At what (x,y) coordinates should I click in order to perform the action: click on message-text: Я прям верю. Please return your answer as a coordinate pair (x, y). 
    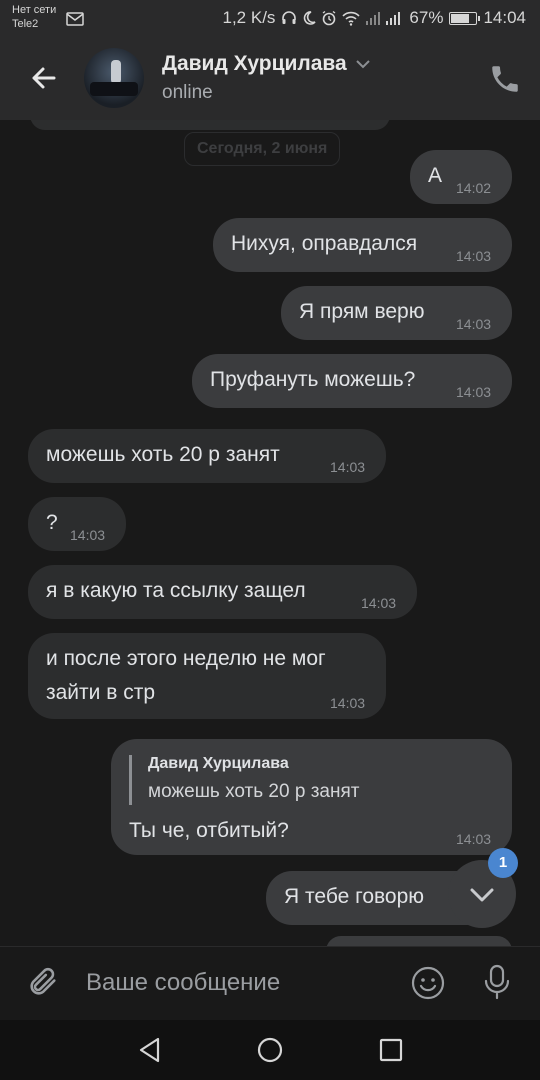
    Looking at the image, I should click on (362, 311).